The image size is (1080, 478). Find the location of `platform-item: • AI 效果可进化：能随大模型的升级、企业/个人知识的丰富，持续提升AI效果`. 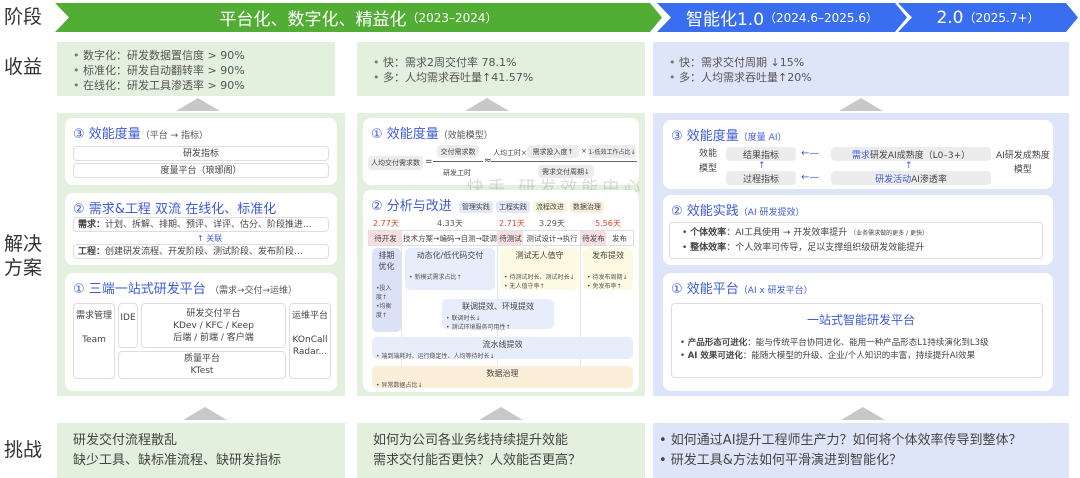

platform-item: • AI 效果可进化：能随大模型的升级、企业/个人知识的丰富，持续提升AI效果 is located at coordinates (828, 356).